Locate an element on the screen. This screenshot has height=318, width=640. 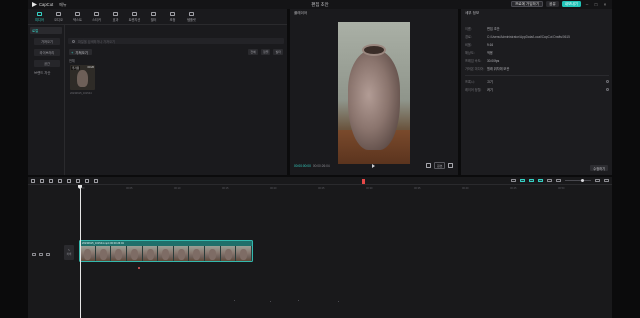
detail-value: 30.00fps is located at coordinates (493, 61).